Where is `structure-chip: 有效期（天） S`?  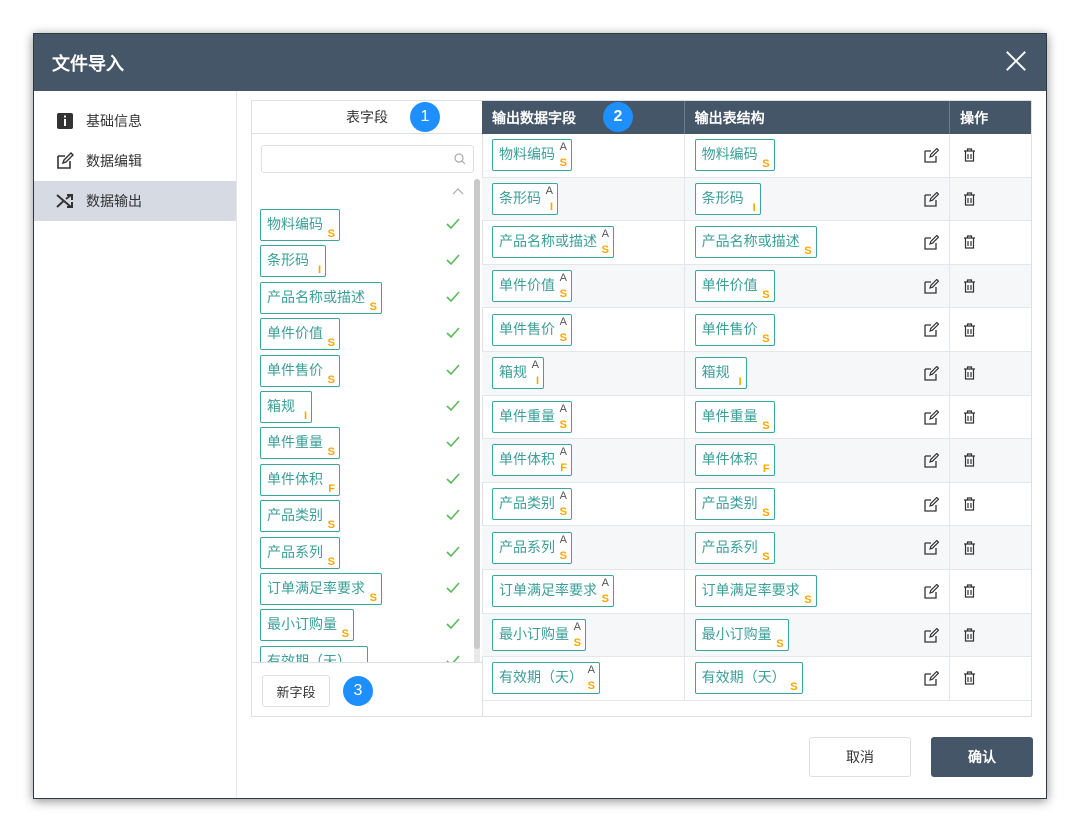
structure-chip: 有效期（天） S is located at coordinates (748, 678).